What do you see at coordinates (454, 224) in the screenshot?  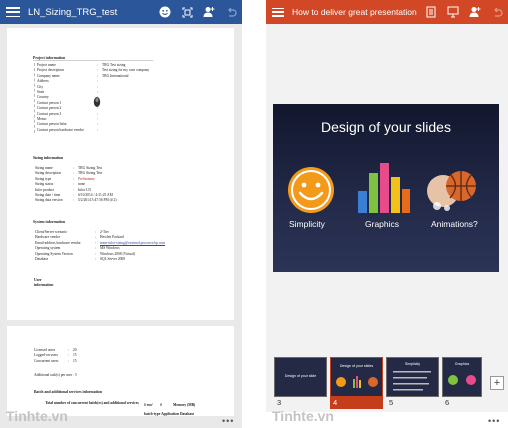 I see `slide-caption-animations: Animations?` at bounding box center [454, 224].